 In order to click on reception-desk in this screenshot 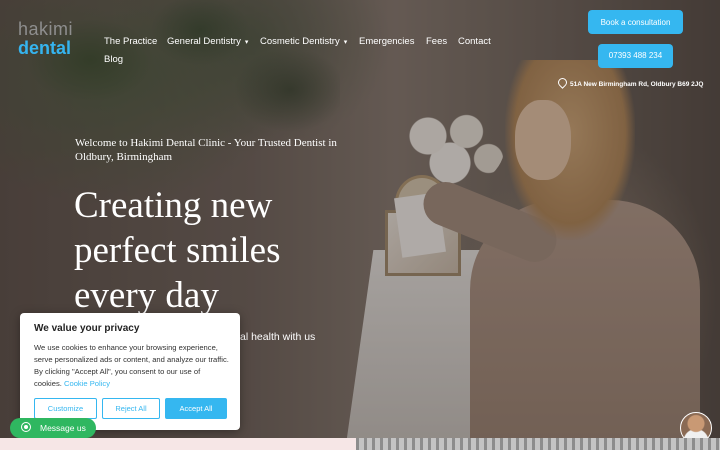, I will do `click(440, 344)`.